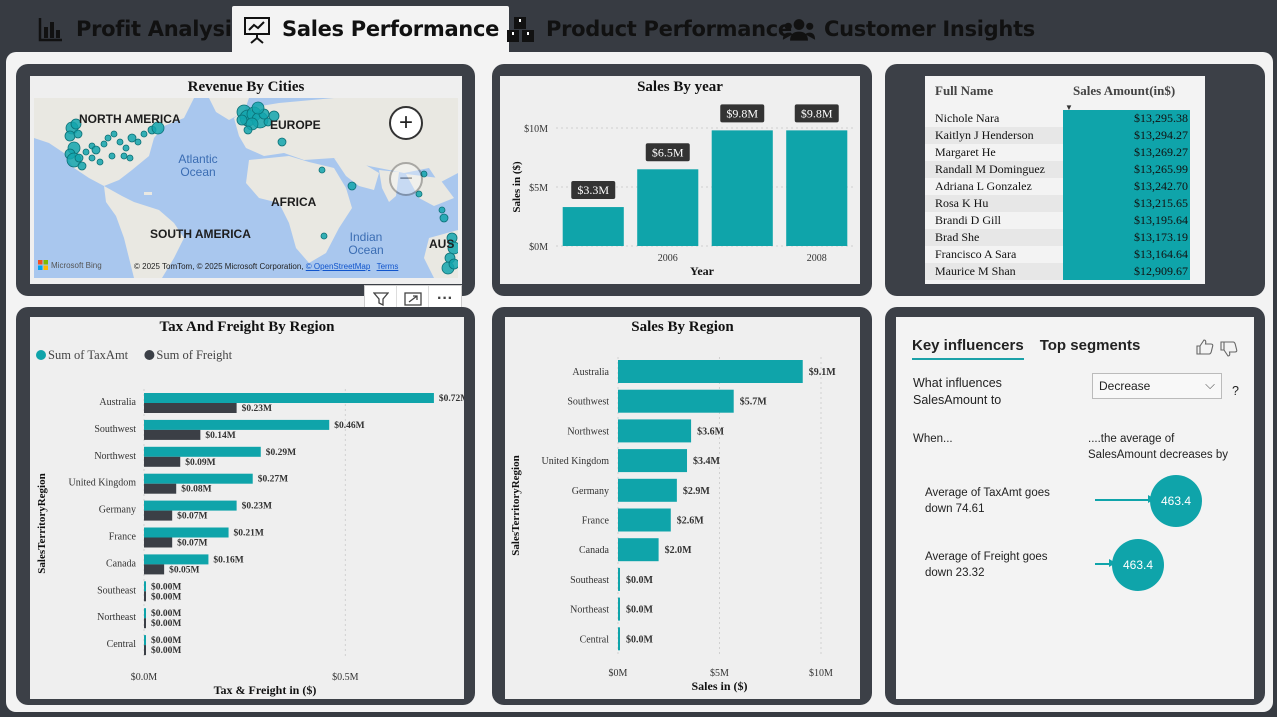  I want to click on legend-marker, so click(149, 355).